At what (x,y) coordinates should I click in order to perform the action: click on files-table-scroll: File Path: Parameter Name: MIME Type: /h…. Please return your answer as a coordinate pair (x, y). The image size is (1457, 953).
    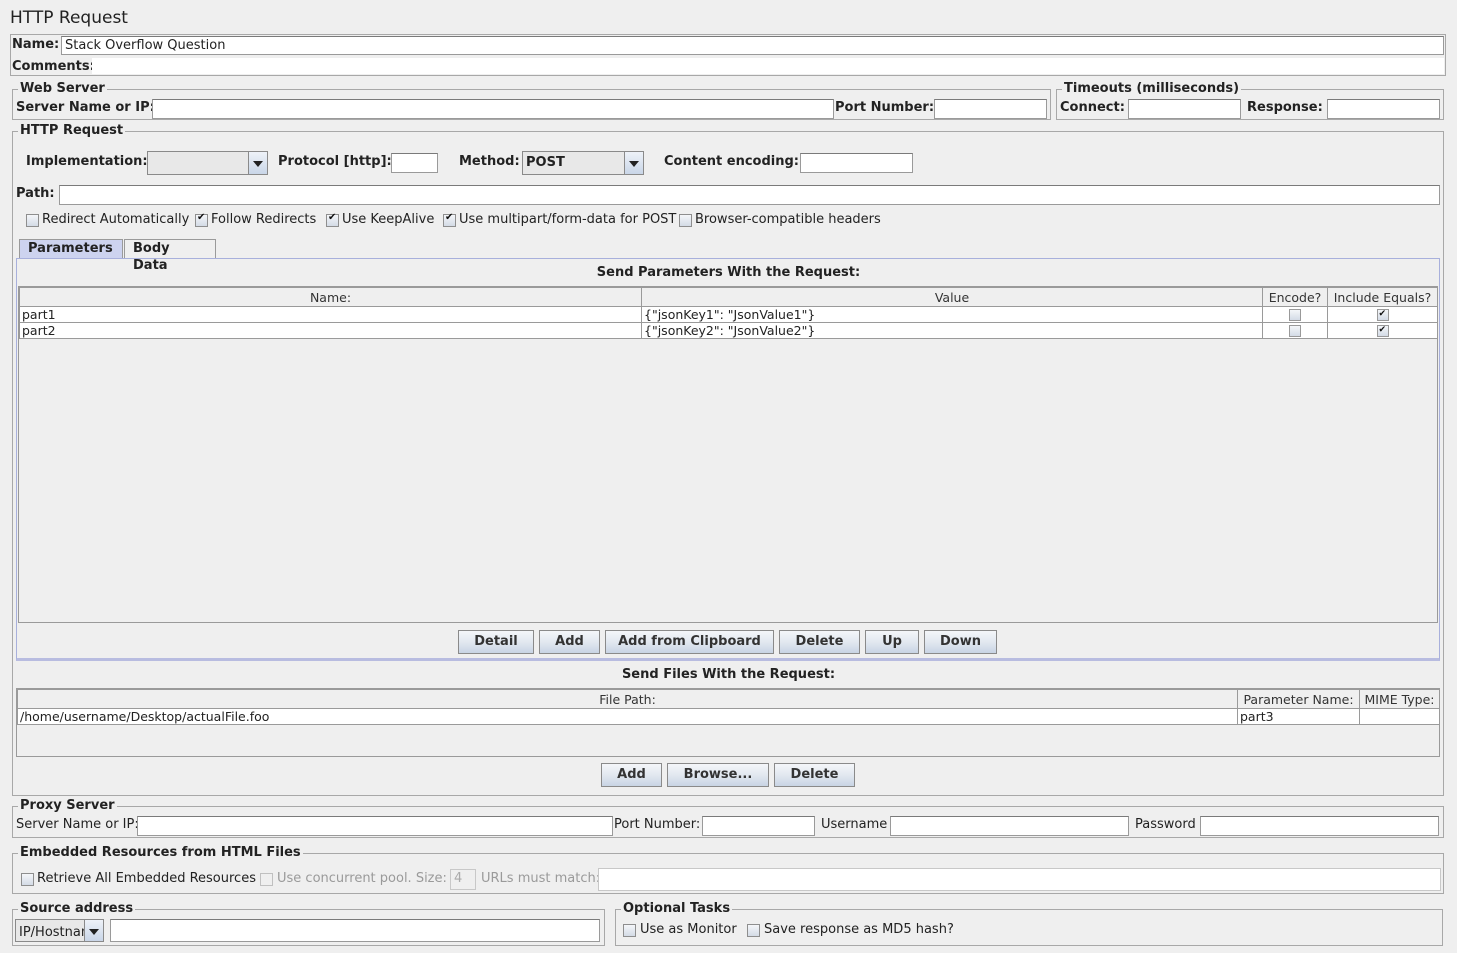
    Looking at the image, I should click on (728, 722).